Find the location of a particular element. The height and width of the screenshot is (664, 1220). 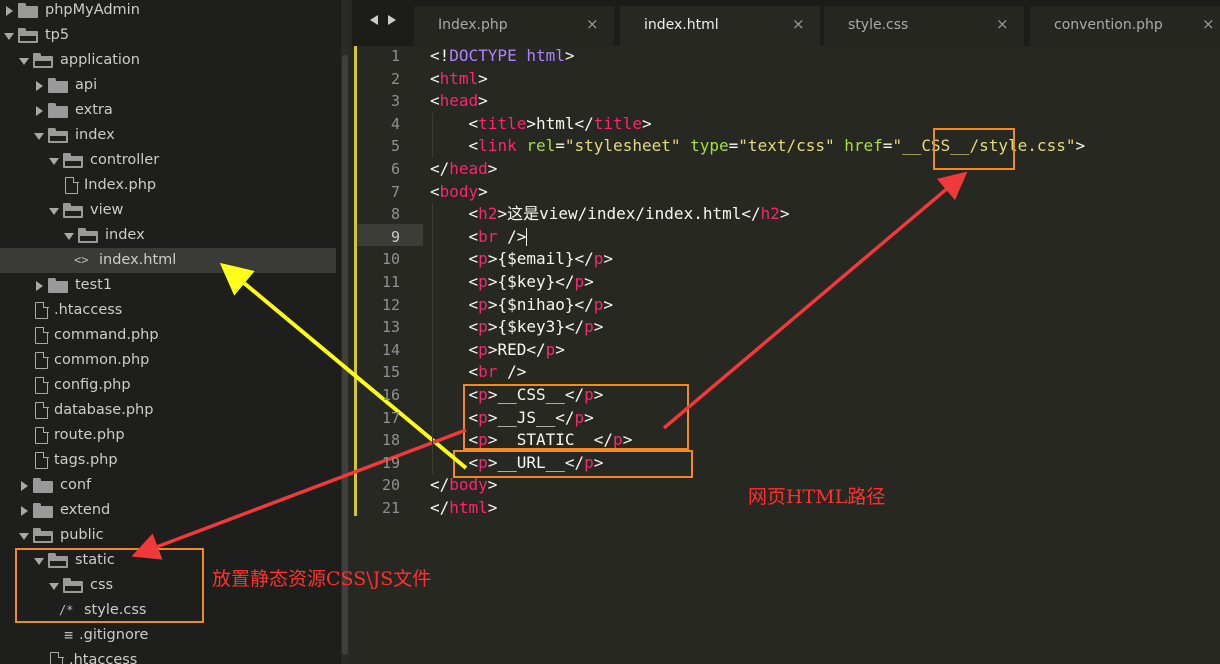

tree-file-database-php: database.php is located at coordinates (168, 410).